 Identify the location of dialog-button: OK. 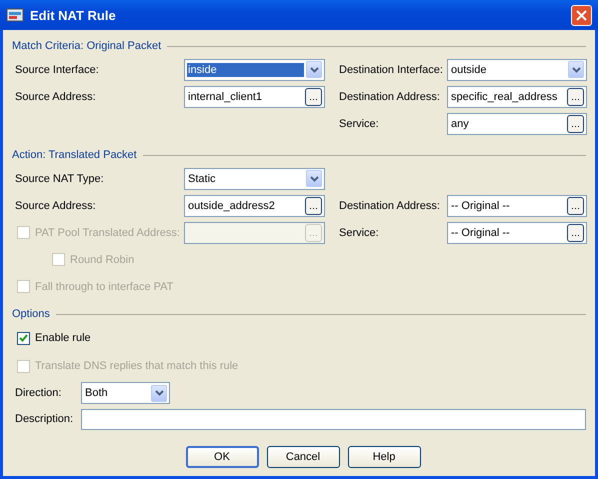
(222, 457).